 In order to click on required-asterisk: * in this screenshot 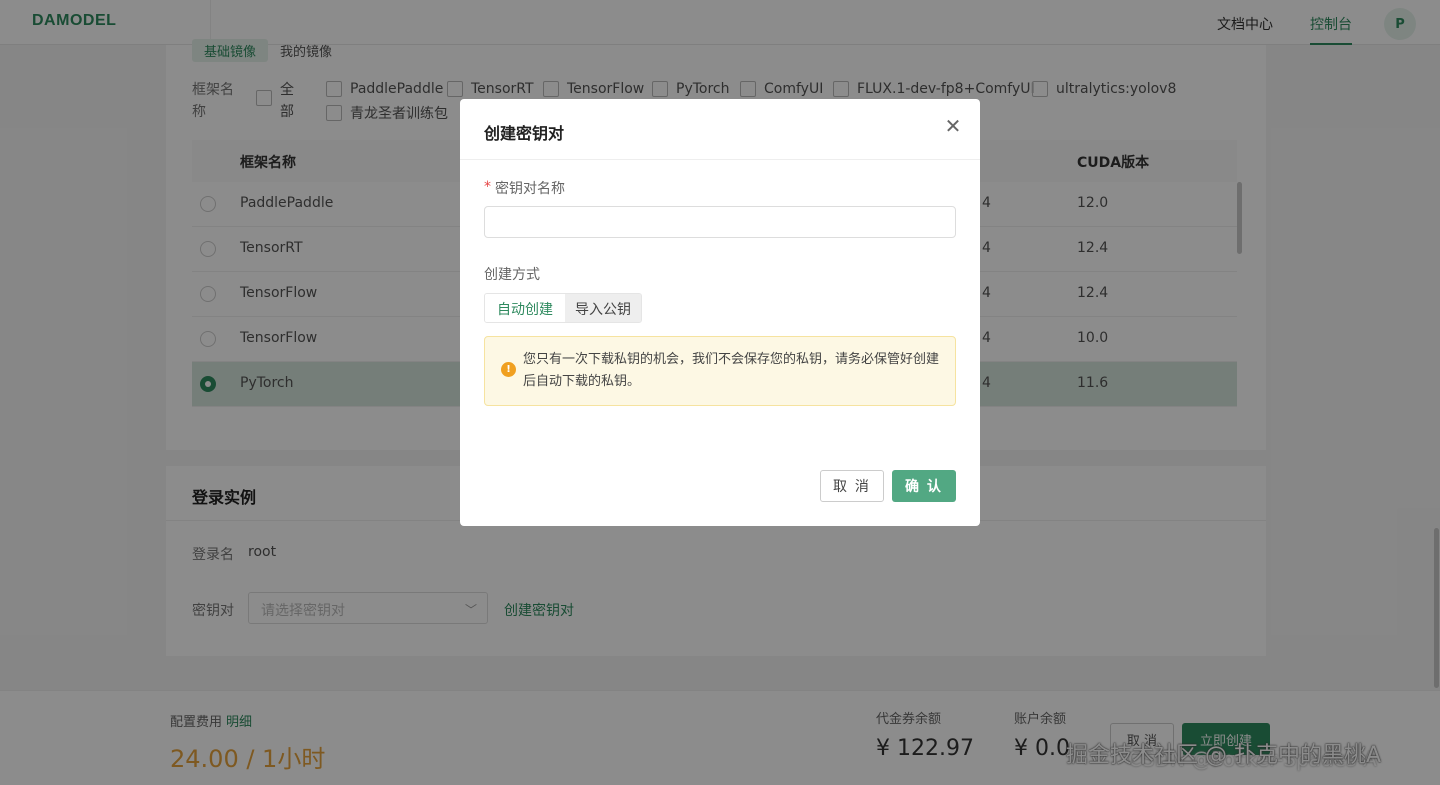, I will do `click(487, 187)`.